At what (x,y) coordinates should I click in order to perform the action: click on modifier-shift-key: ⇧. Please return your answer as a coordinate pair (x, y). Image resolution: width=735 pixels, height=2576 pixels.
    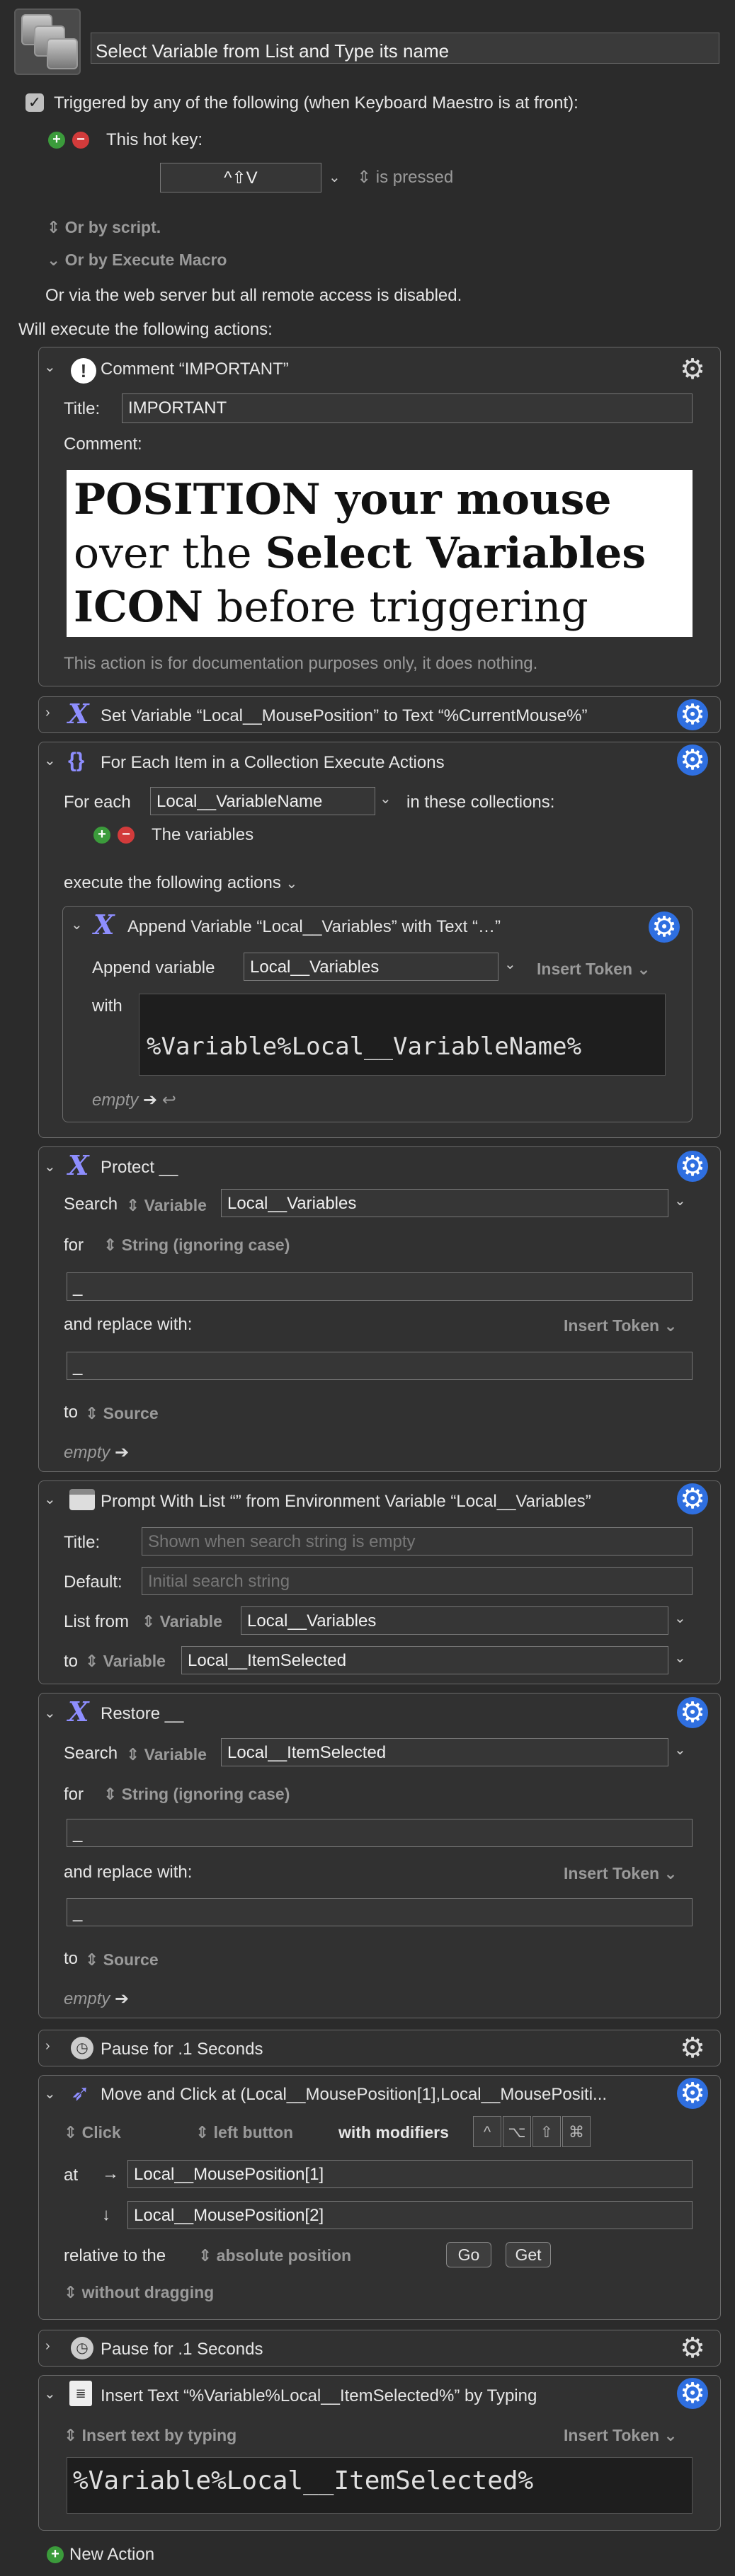
    Looking at the image, I should click on (546, 2131).